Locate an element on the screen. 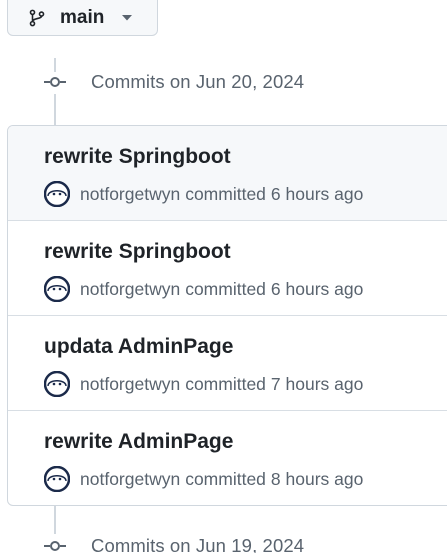 The height and width of the screenshot is (553, 447). commit-meta: notforgetwyn committed 7 hours ago is located at coordinates (203, 384).